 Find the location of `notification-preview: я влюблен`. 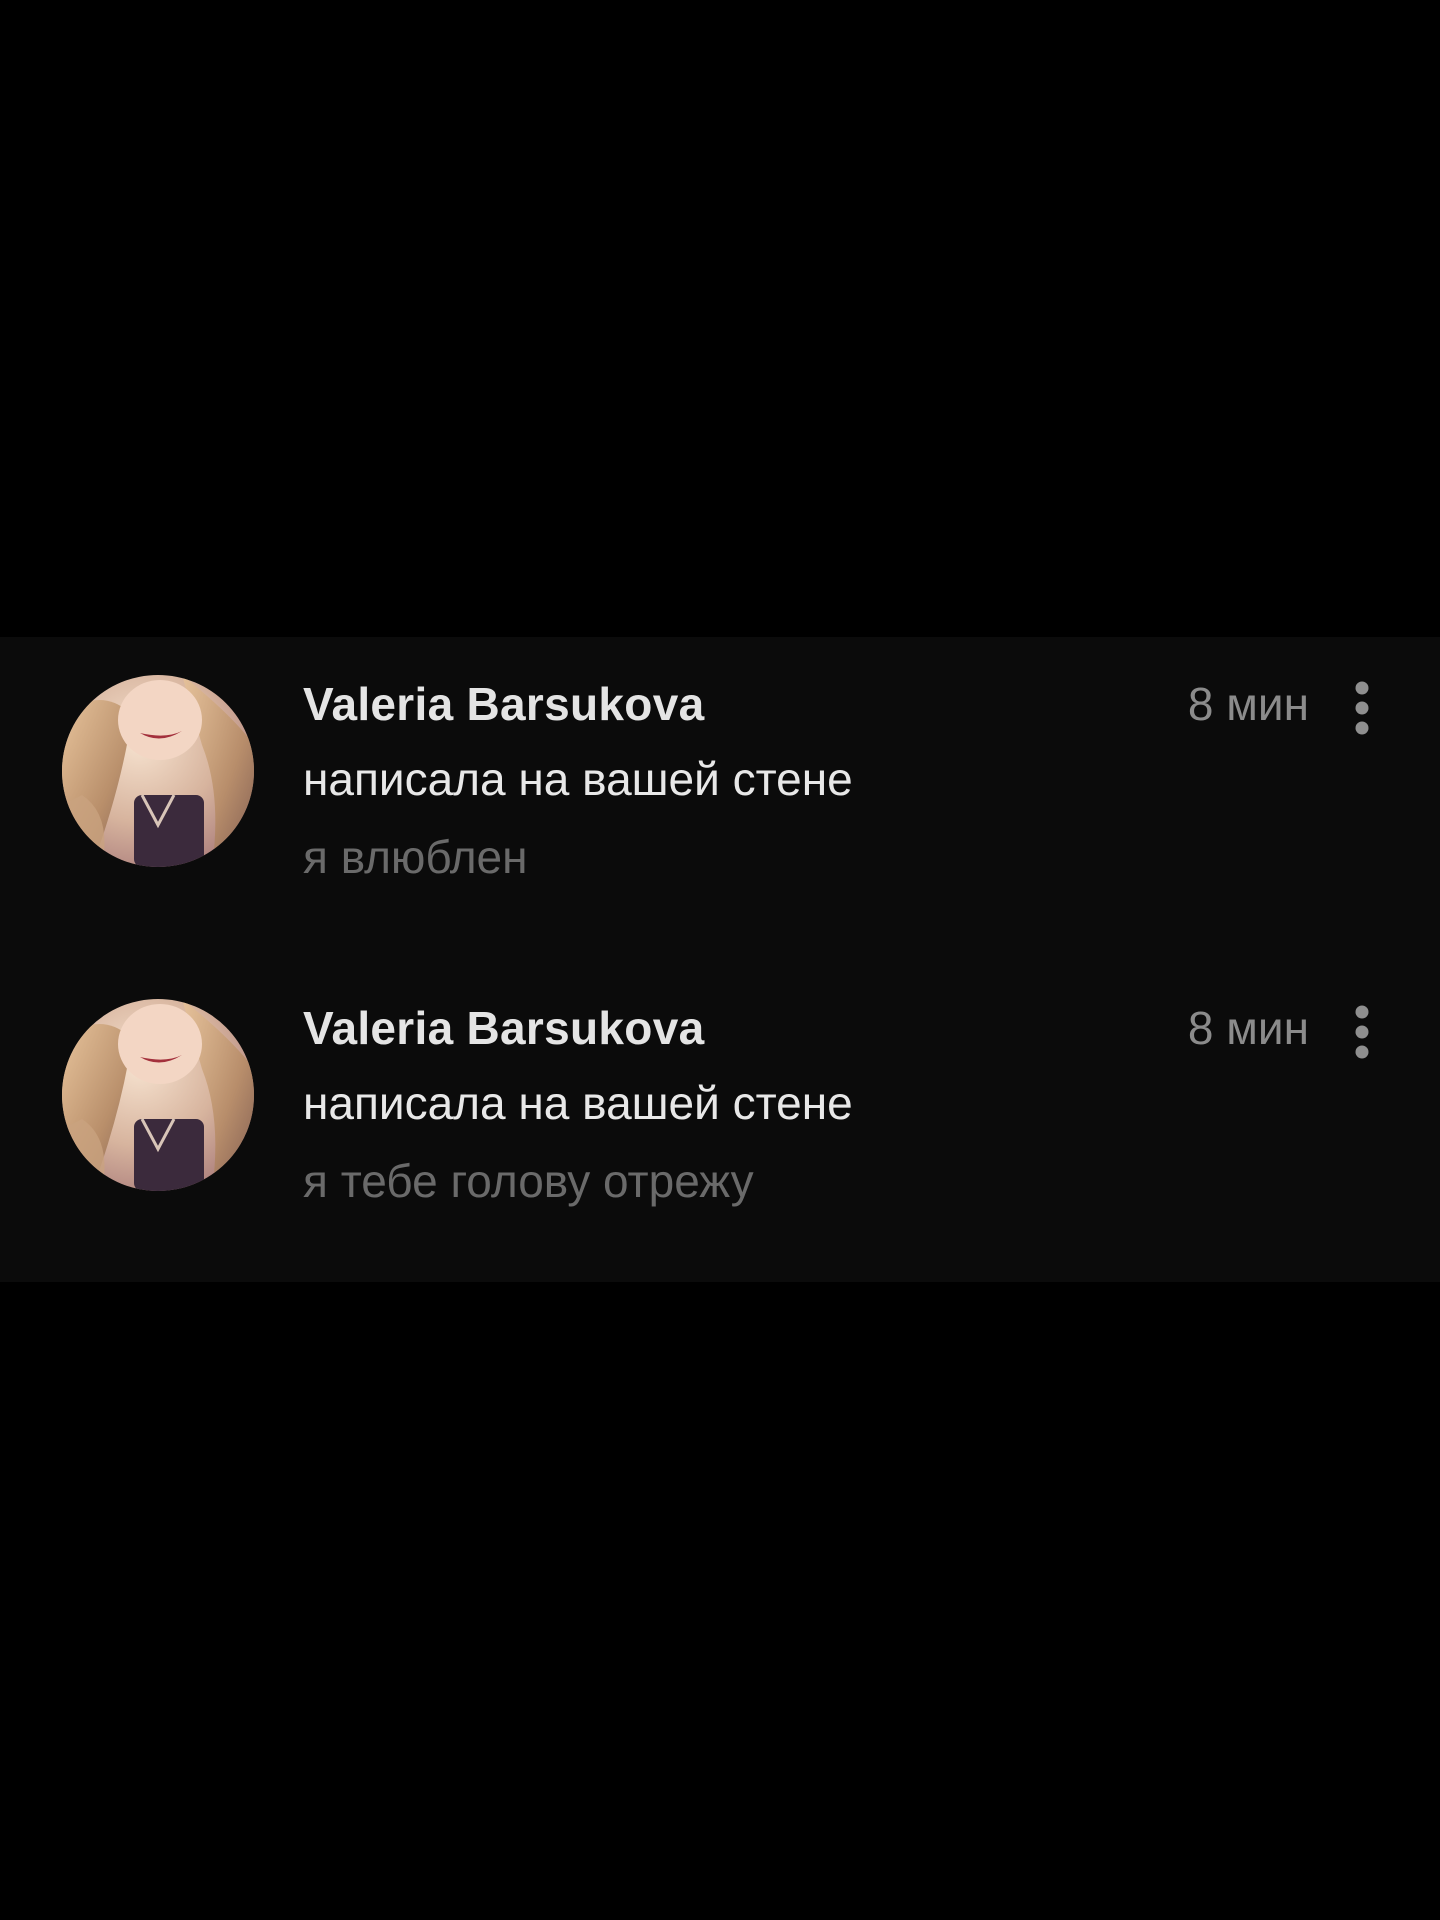

notification-preview: я влюблен is located at coordinates (415, 857).